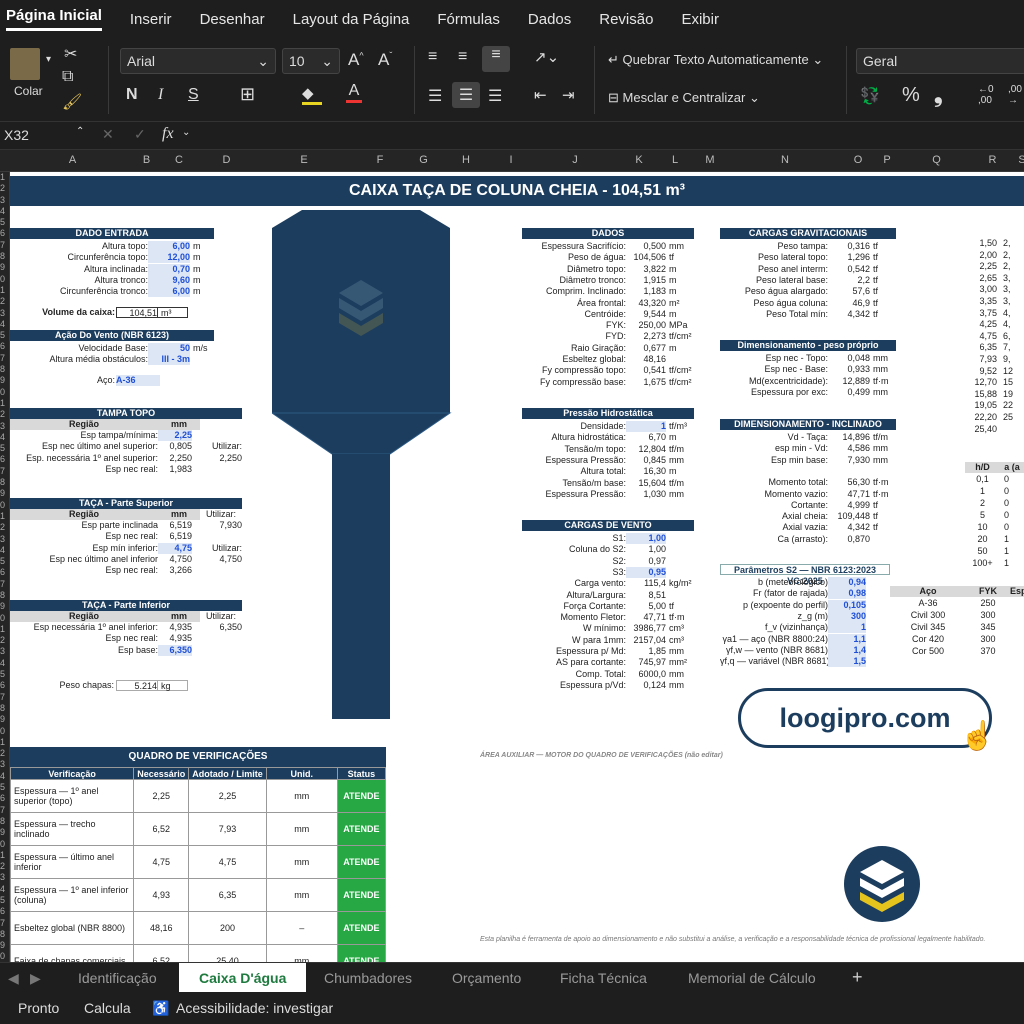 The image size is (1024, 1024). Describe the element at coordinates (175, 469) in the screenshot. I see `row-value: 1,983` at that location.